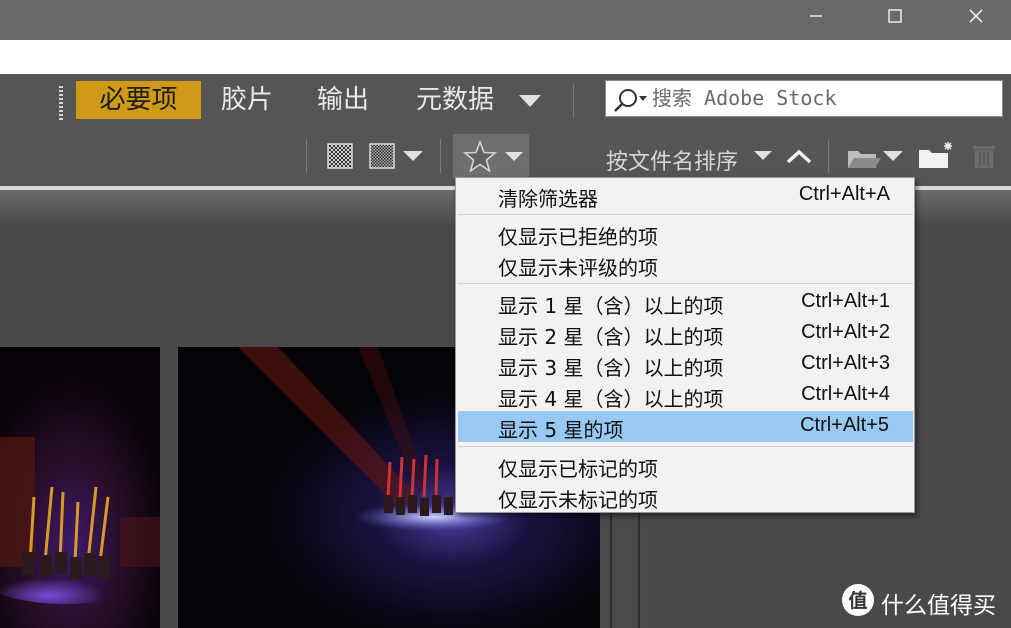  What do you see at coordinates (845, 332) in the screenshot?
I see `menu-item-shortcut: Ctrl+Alt+2` at bounding box center [845, 332].